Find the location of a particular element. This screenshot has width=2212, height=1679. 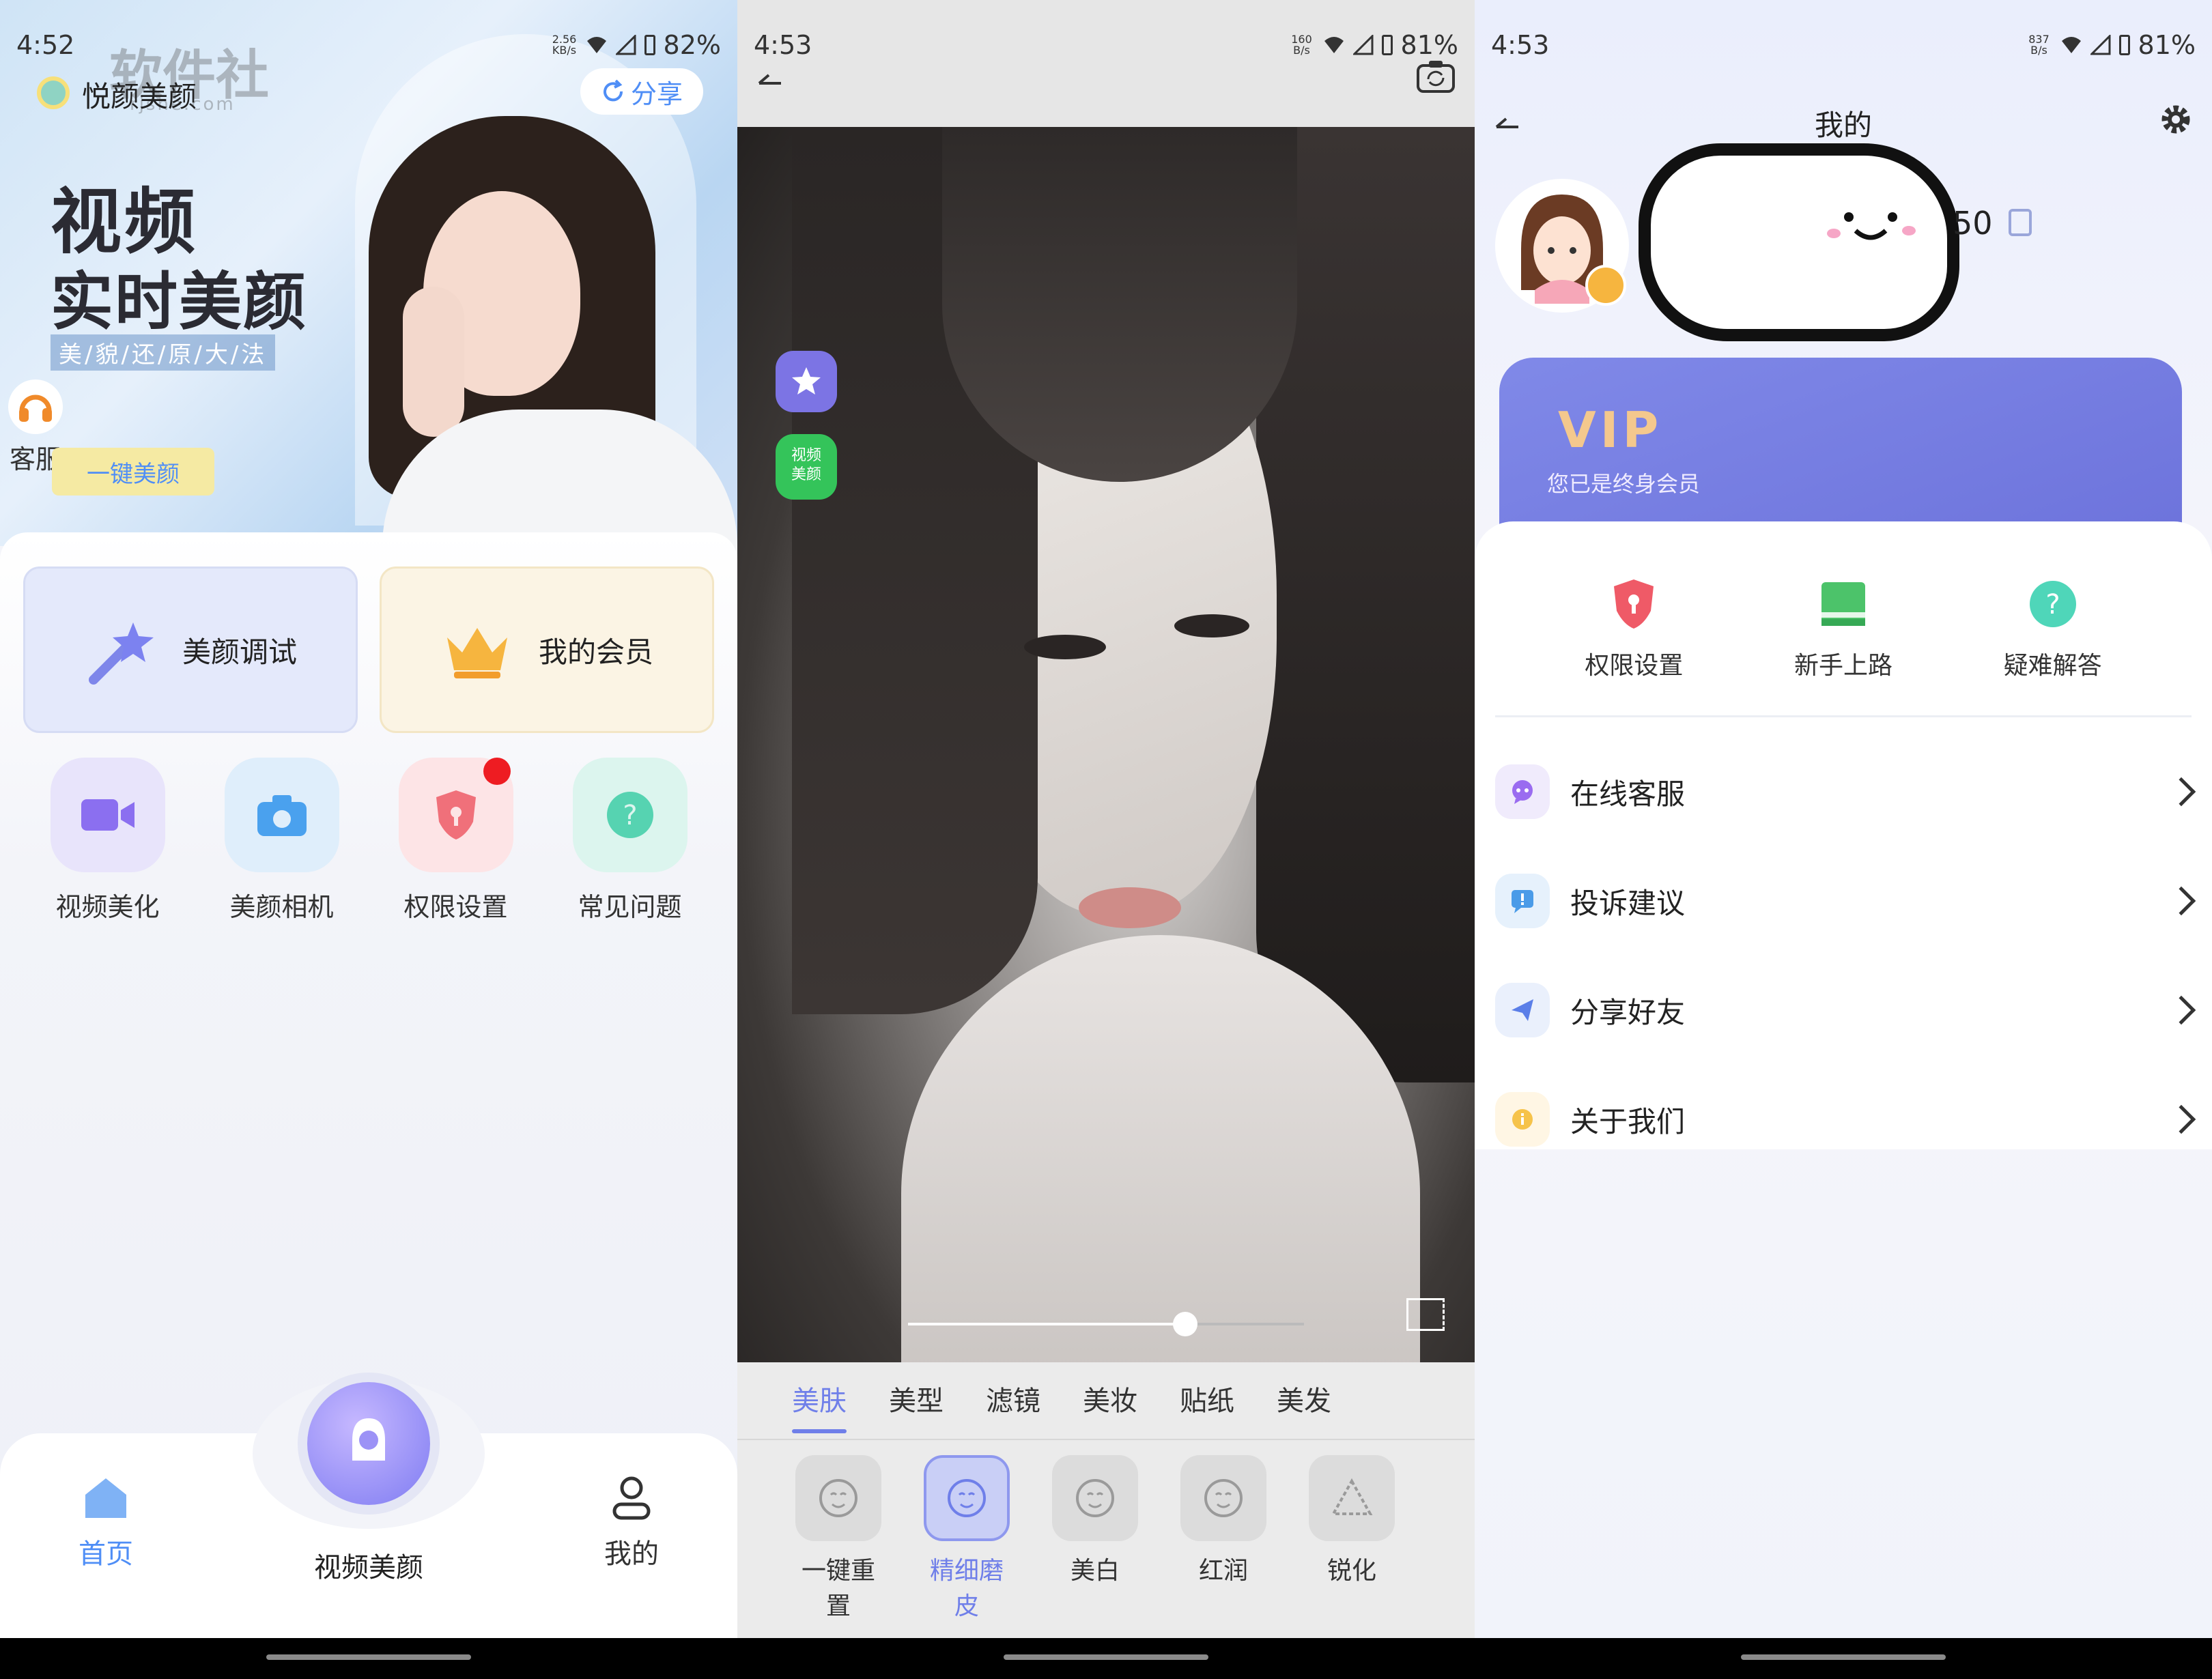

beauty-tool: 锐化 is located at coordinates (1351, 1538).